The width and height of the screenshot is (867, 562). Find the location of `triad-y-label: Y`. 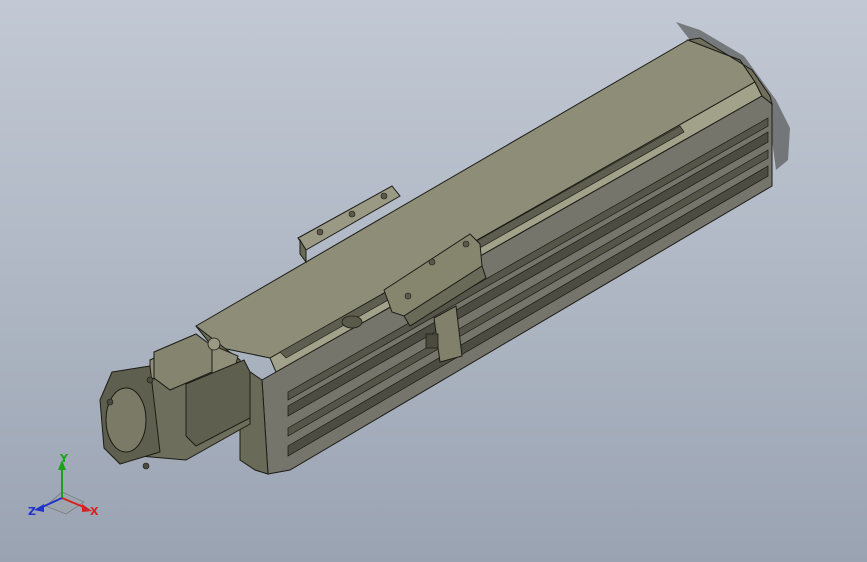

triad-y-label: Y is located at coordinates (64, 458).